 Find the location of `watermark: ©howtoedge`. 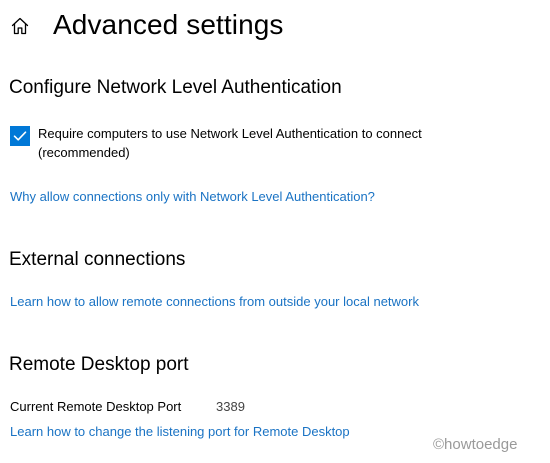

watermark: ©howtoedge is located at coordinates (475, 444).